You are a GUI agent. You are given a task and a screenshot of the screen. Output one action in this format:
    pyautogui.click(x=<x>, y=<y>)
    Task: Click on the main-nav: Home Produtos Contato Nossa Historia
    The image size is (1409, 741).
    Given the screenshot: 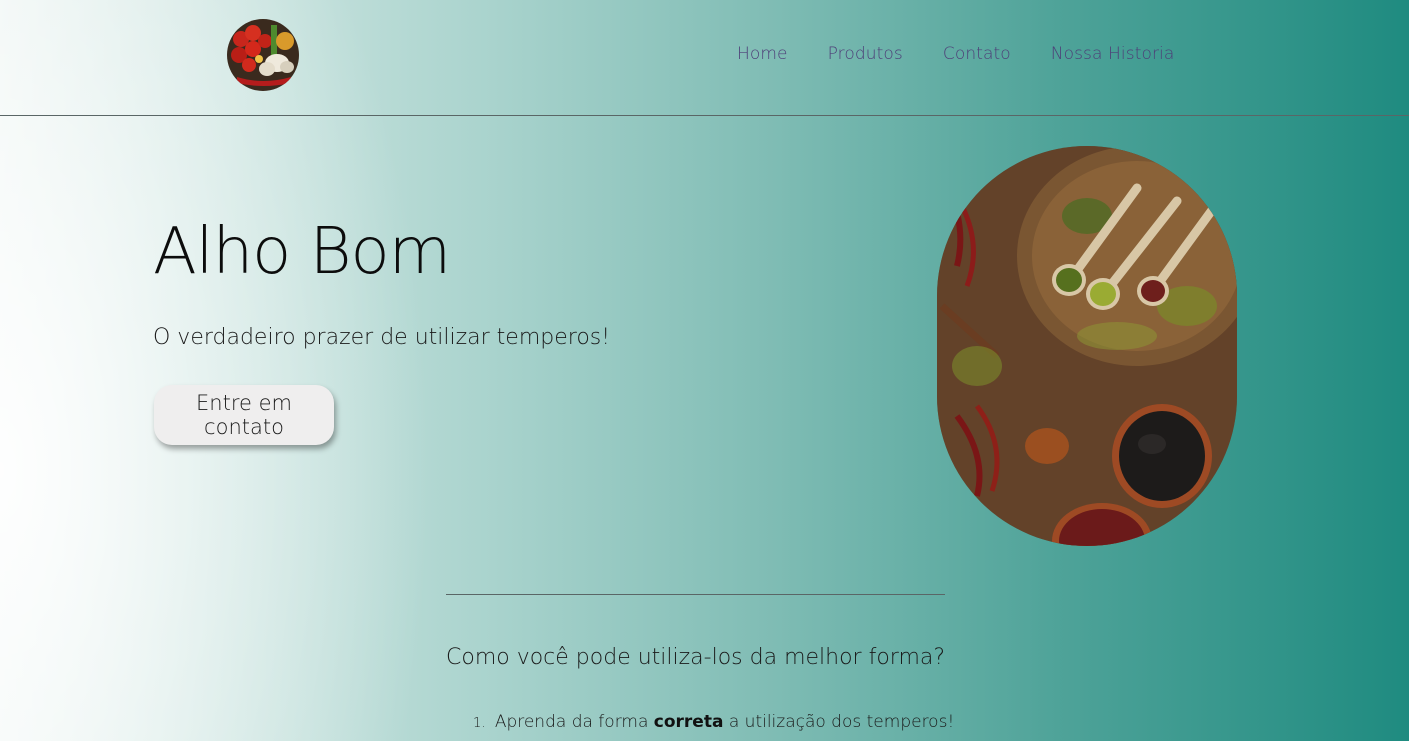 What is the action you would take?
    pyautogui.click(x=955, y=54)
    